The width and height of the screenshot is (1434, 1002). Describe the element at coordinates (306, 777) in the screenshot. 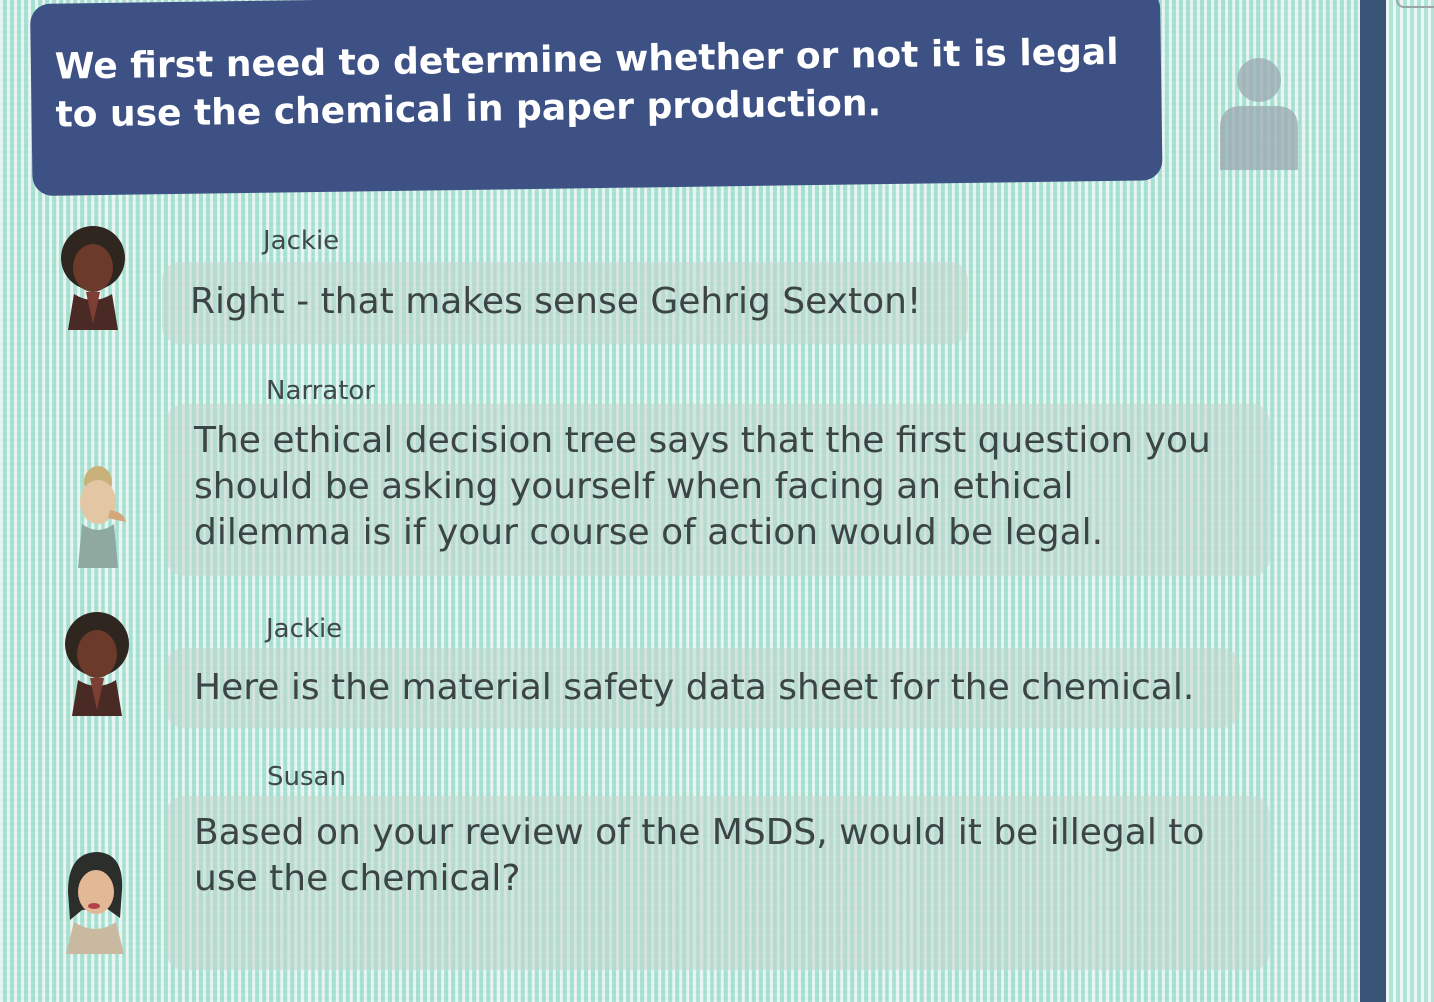

I see `speaker-name: Susan` at that location.